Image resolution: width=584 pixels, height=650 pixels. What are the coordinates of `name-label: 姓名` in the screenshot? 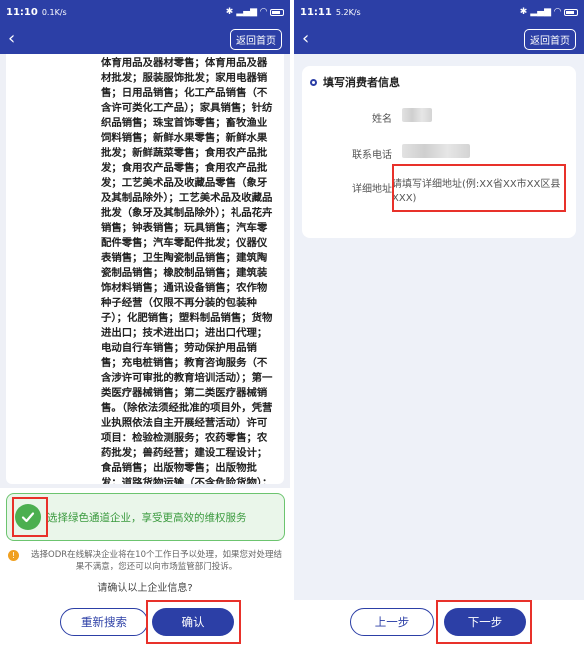 It's located at (382, 119).